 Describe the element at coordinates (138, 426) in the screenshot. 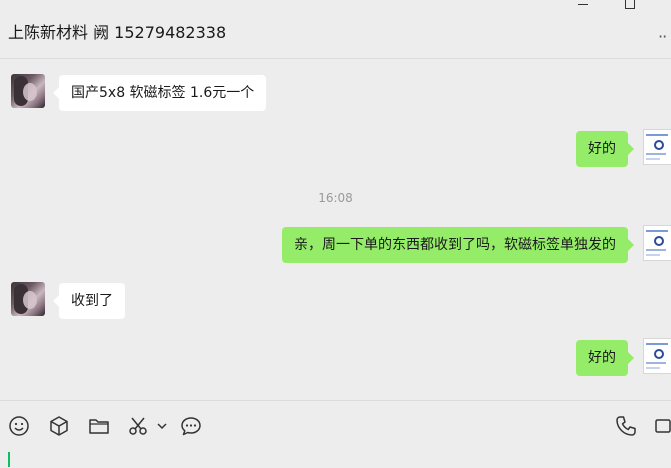

I see `scissors-icon` at that location.